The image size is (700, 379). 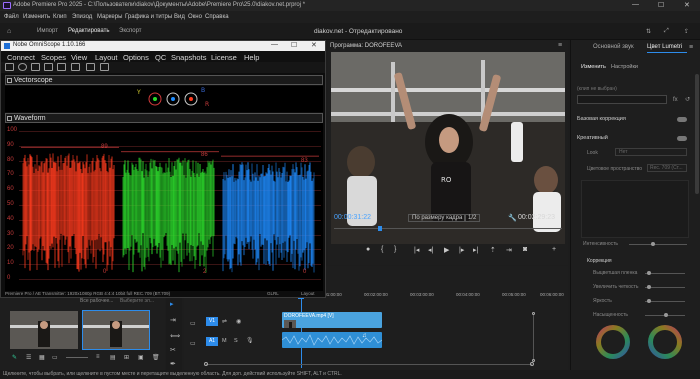 I want to click on selection-tool-icon: ▸, so click(x=172, y=304).